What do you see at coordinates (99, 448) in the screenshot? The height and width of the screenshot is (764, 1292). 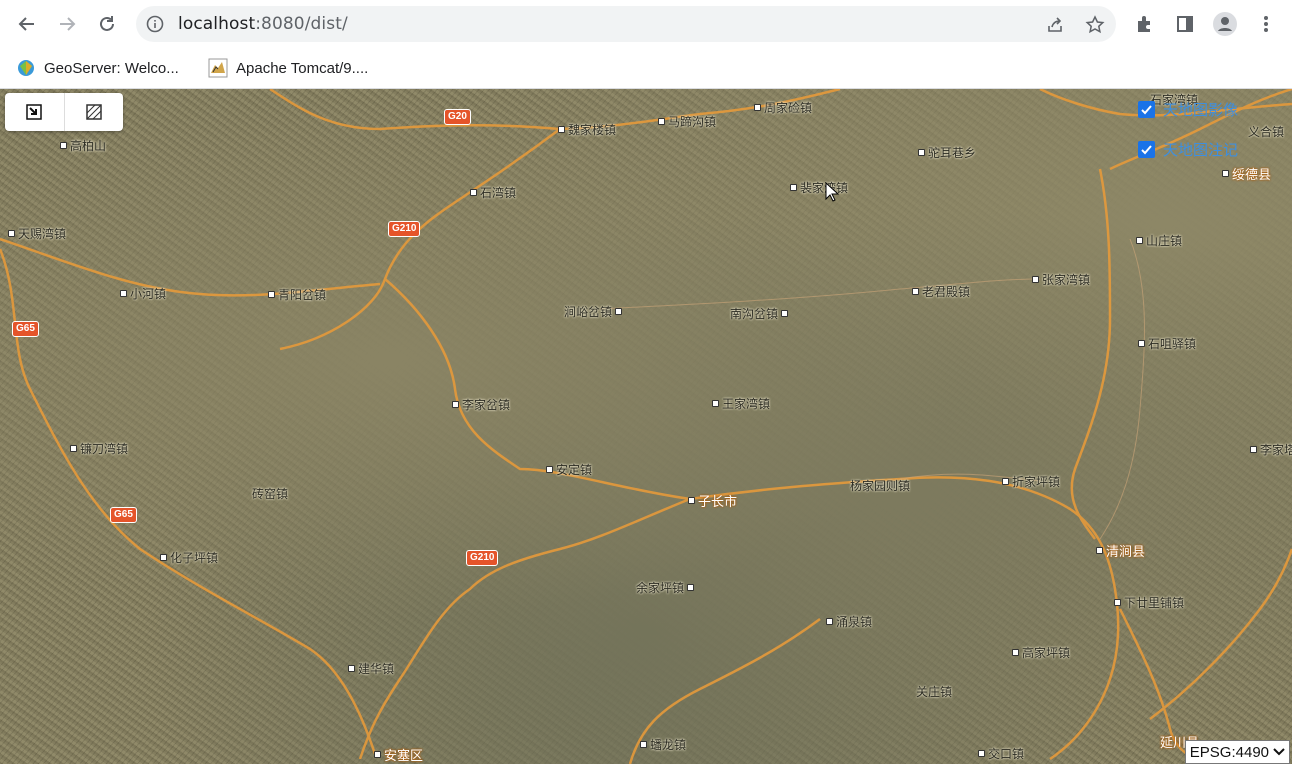 I see `place-label: 镰刀湾镇` at bounding box center [99, 448].